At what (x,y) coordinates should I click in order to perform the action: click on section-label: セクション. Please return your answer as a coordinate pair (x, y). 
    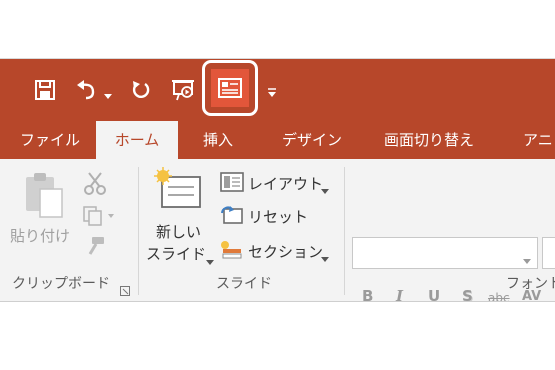
    Looking at the image, I should click on (285, 251).